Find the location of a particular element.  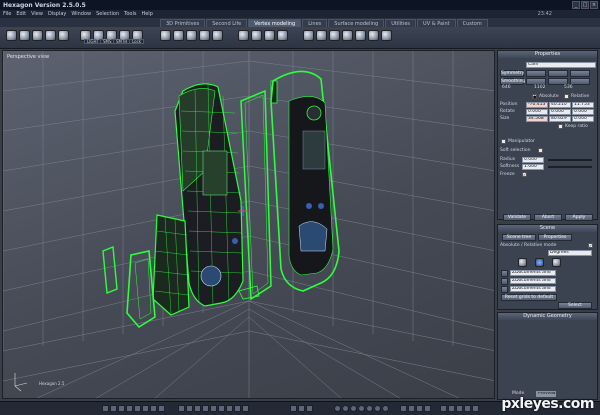

grid-toggle-icon is located at coordinates (189, 408).